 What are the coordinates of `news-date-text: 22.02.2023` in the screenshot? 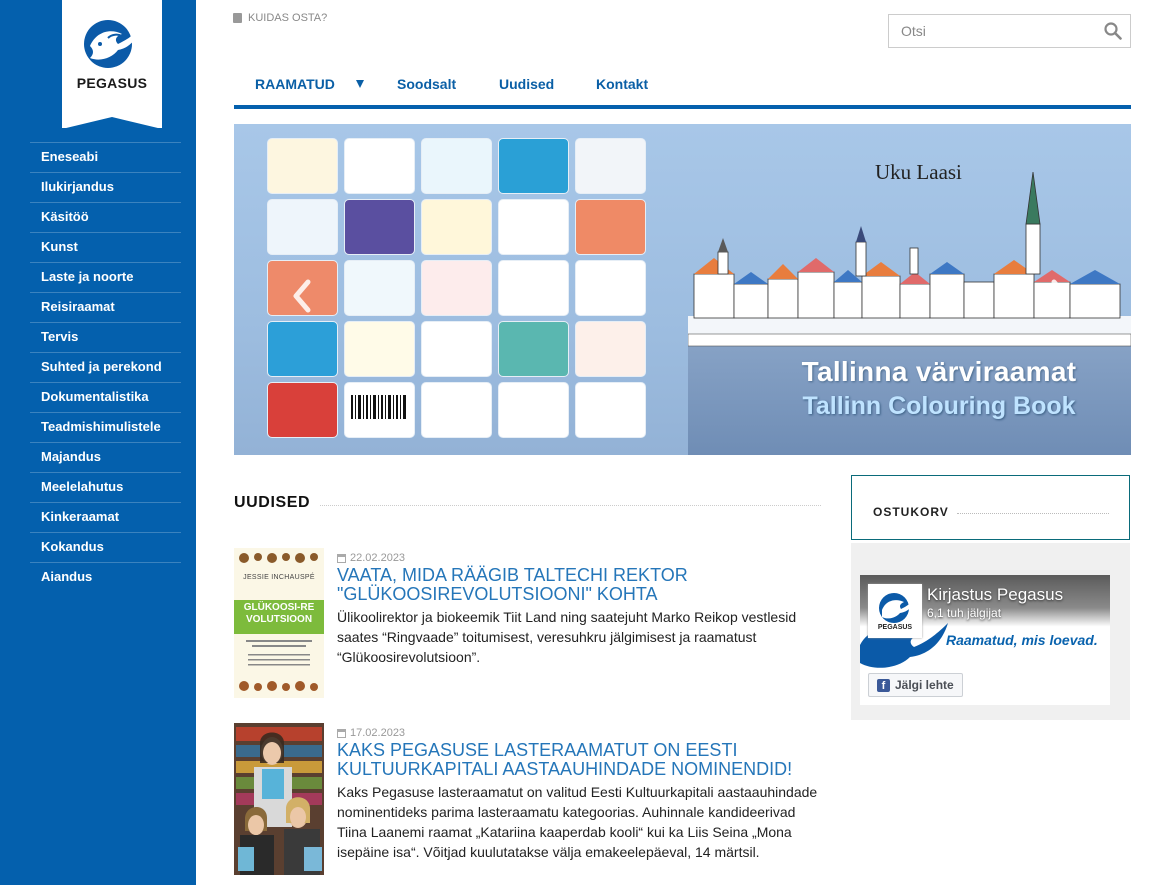 It's located at (378, 558).